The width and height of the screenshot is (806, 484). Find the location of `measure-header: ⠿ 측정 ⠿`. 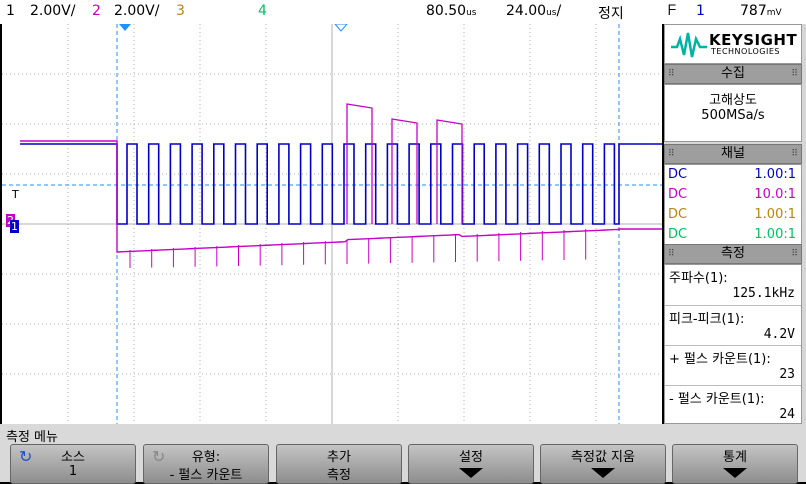

measure-header: ⠿ 측정 ⠿ is located at coordinates (733, 254).